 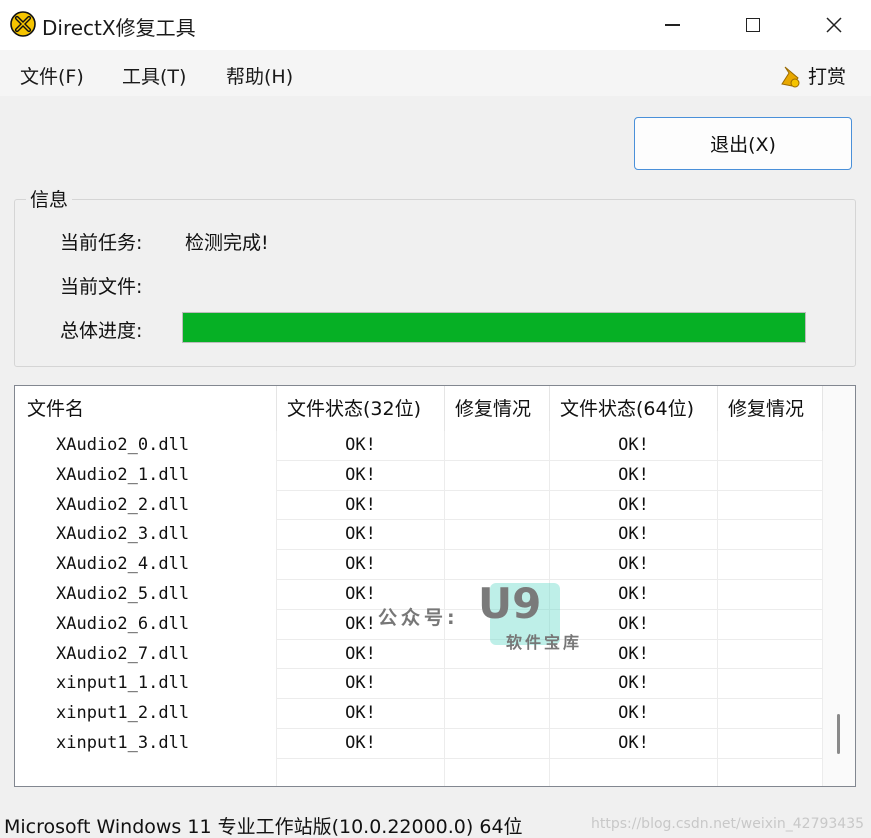 What do you see at coordinates (227, 243) in the screenshot?
I see `current-task-value: 检测完成!` at bounding box center [227, 243].